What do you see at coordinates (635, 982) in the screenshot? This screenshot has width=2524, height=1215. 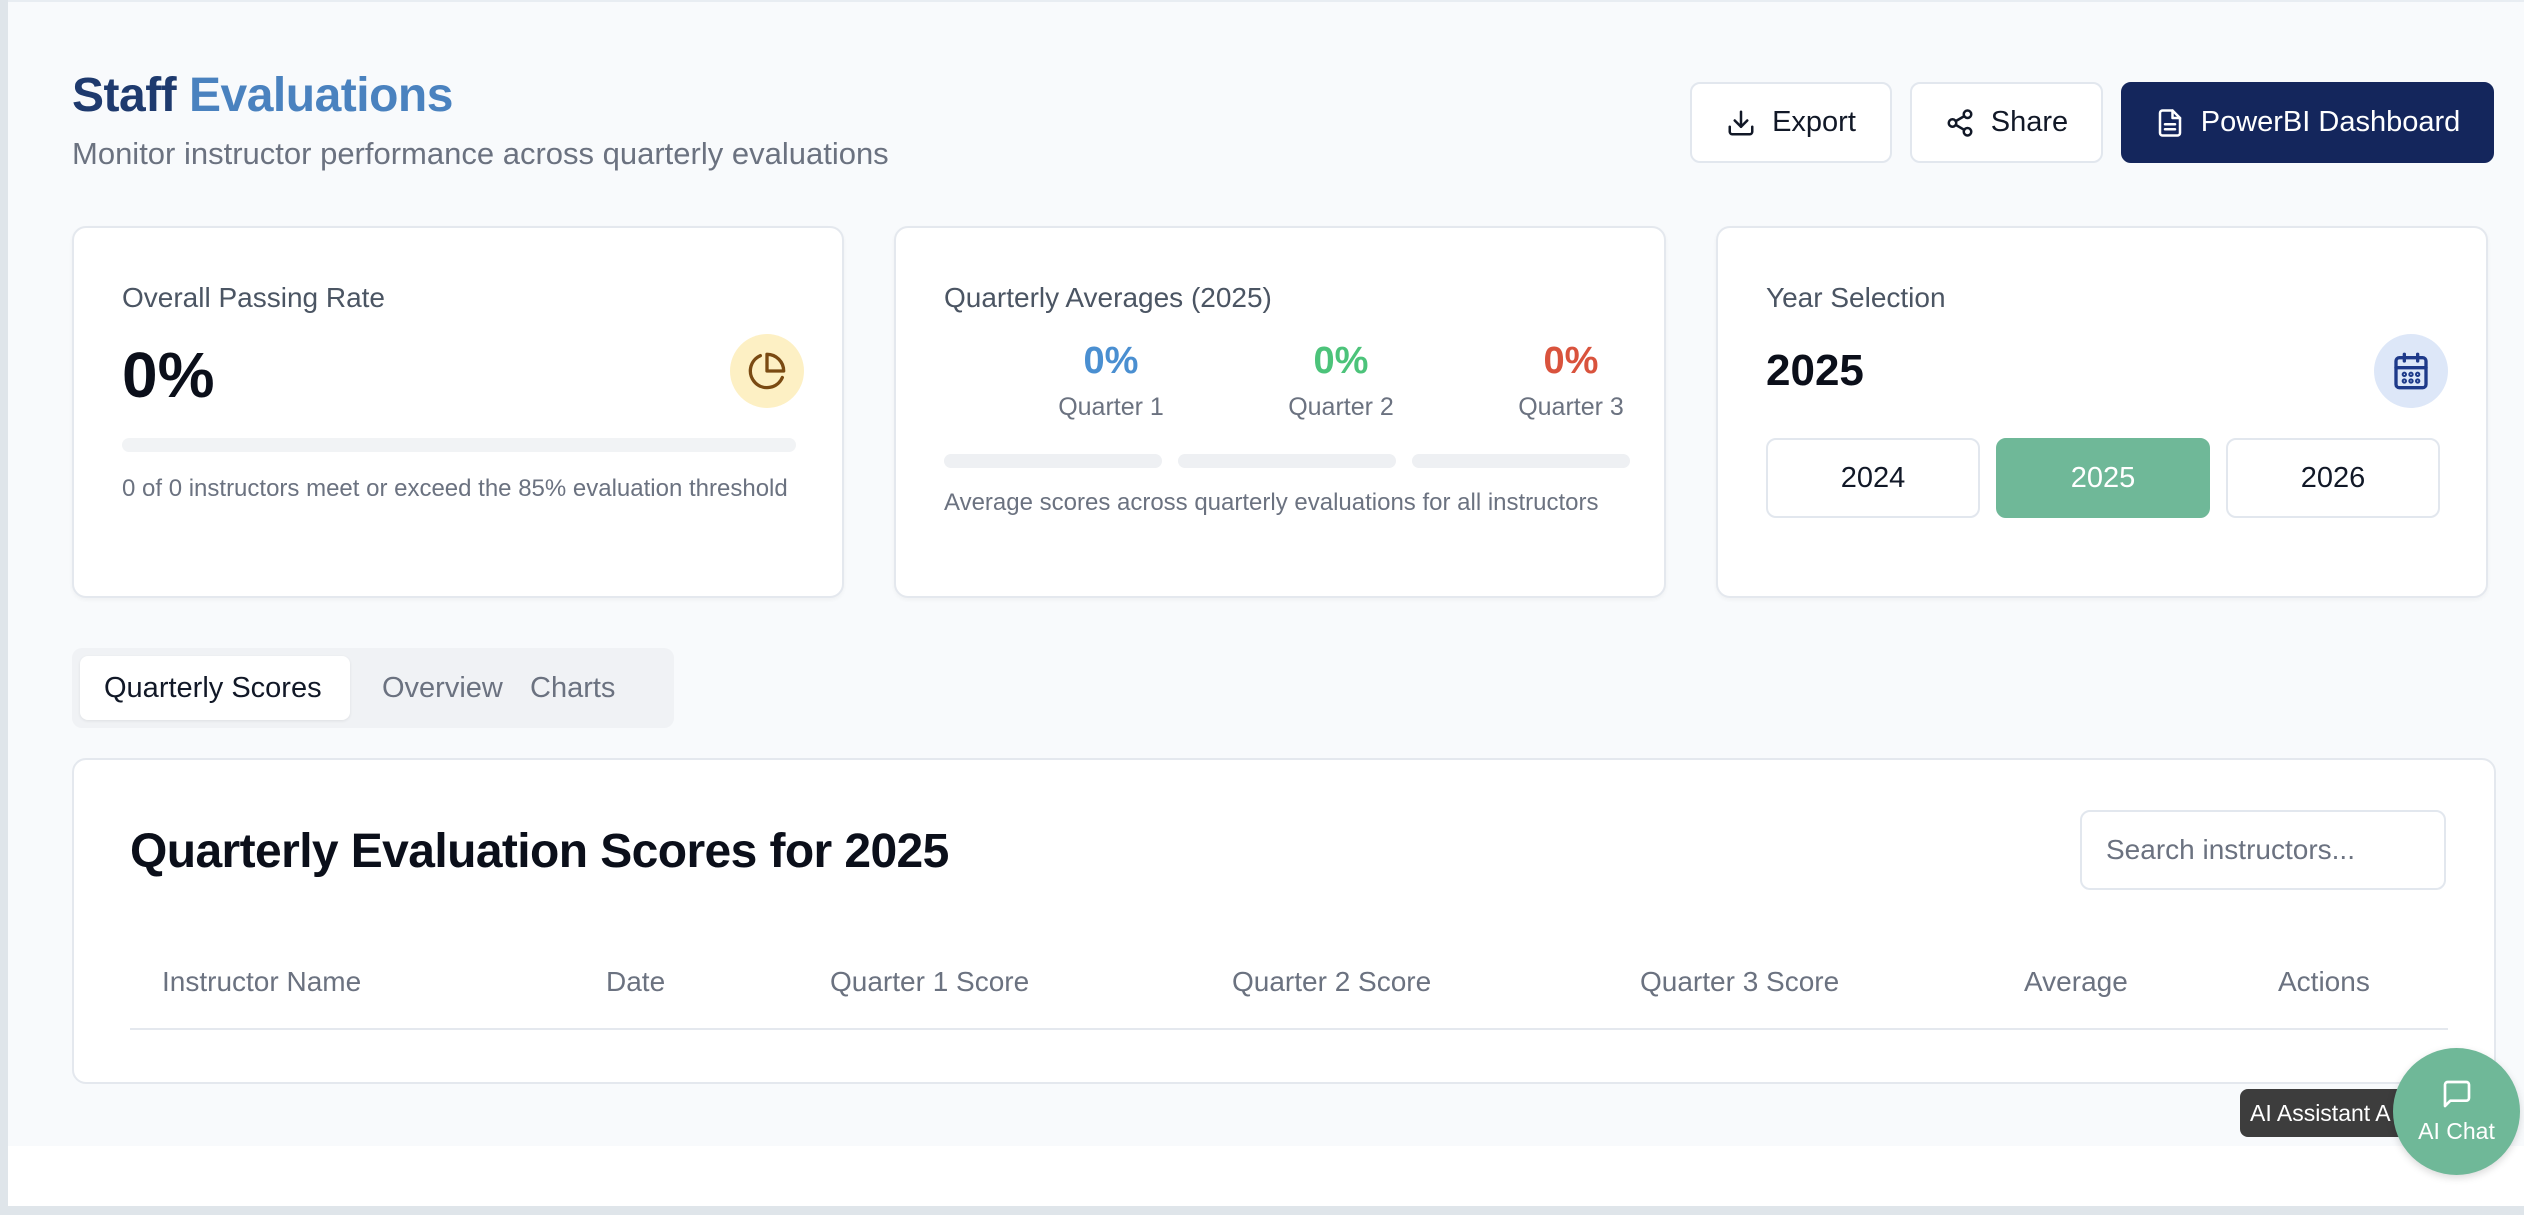 I see `column-header-date: Date` at bounding box center [635, 982].